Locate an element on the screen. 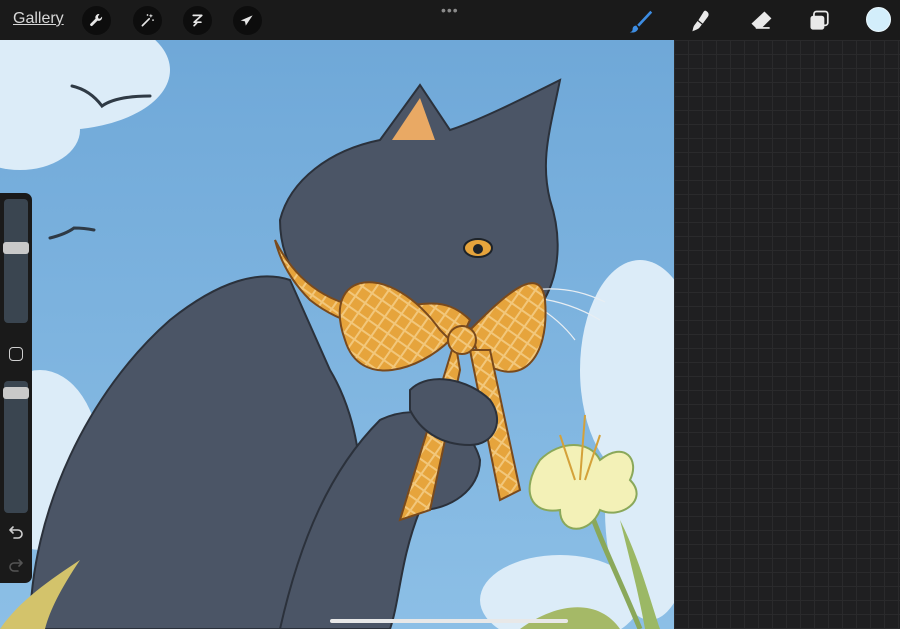 The width and height of the screenshot is (900, 629). wrench-icon is located at coordinates (96, 20).